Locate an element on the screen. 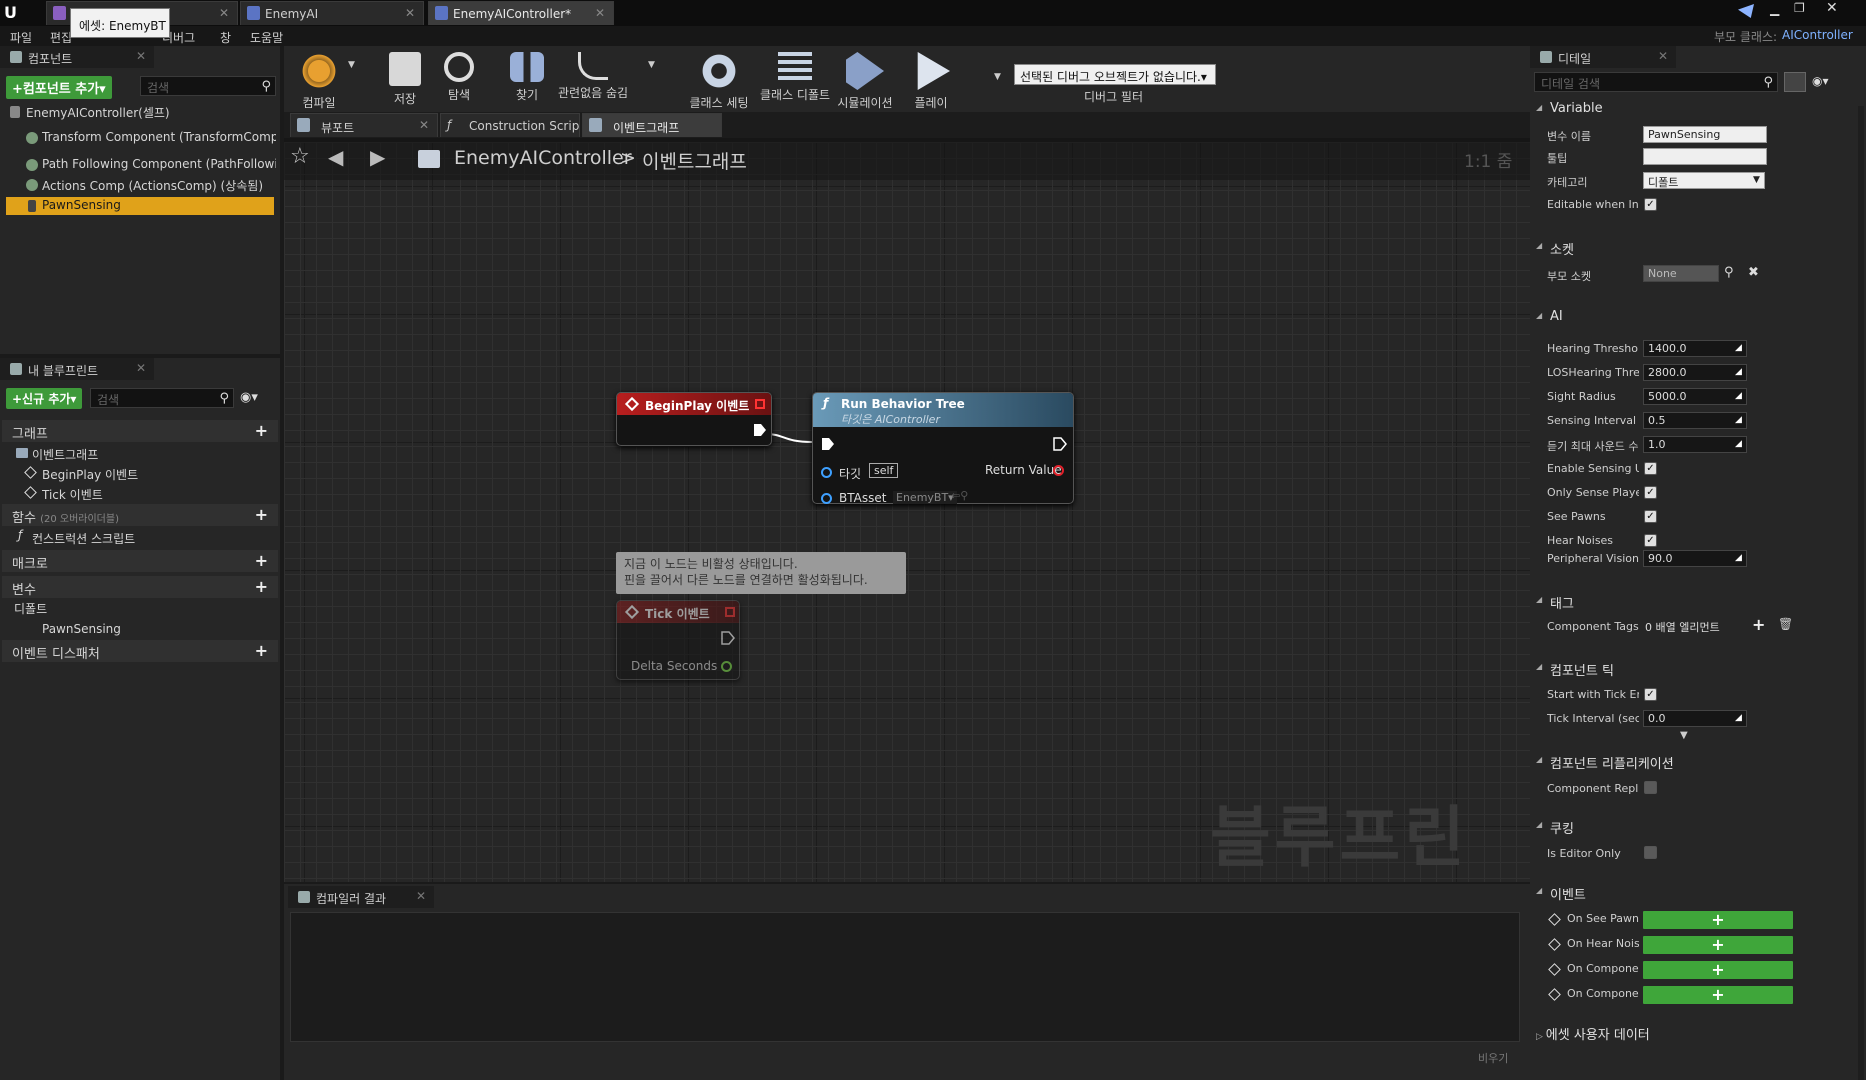 The width and height of the screenshot is (1866, 1080). btasset-dropdown: EnemyBT▾ is located at coordinates (925, 497).